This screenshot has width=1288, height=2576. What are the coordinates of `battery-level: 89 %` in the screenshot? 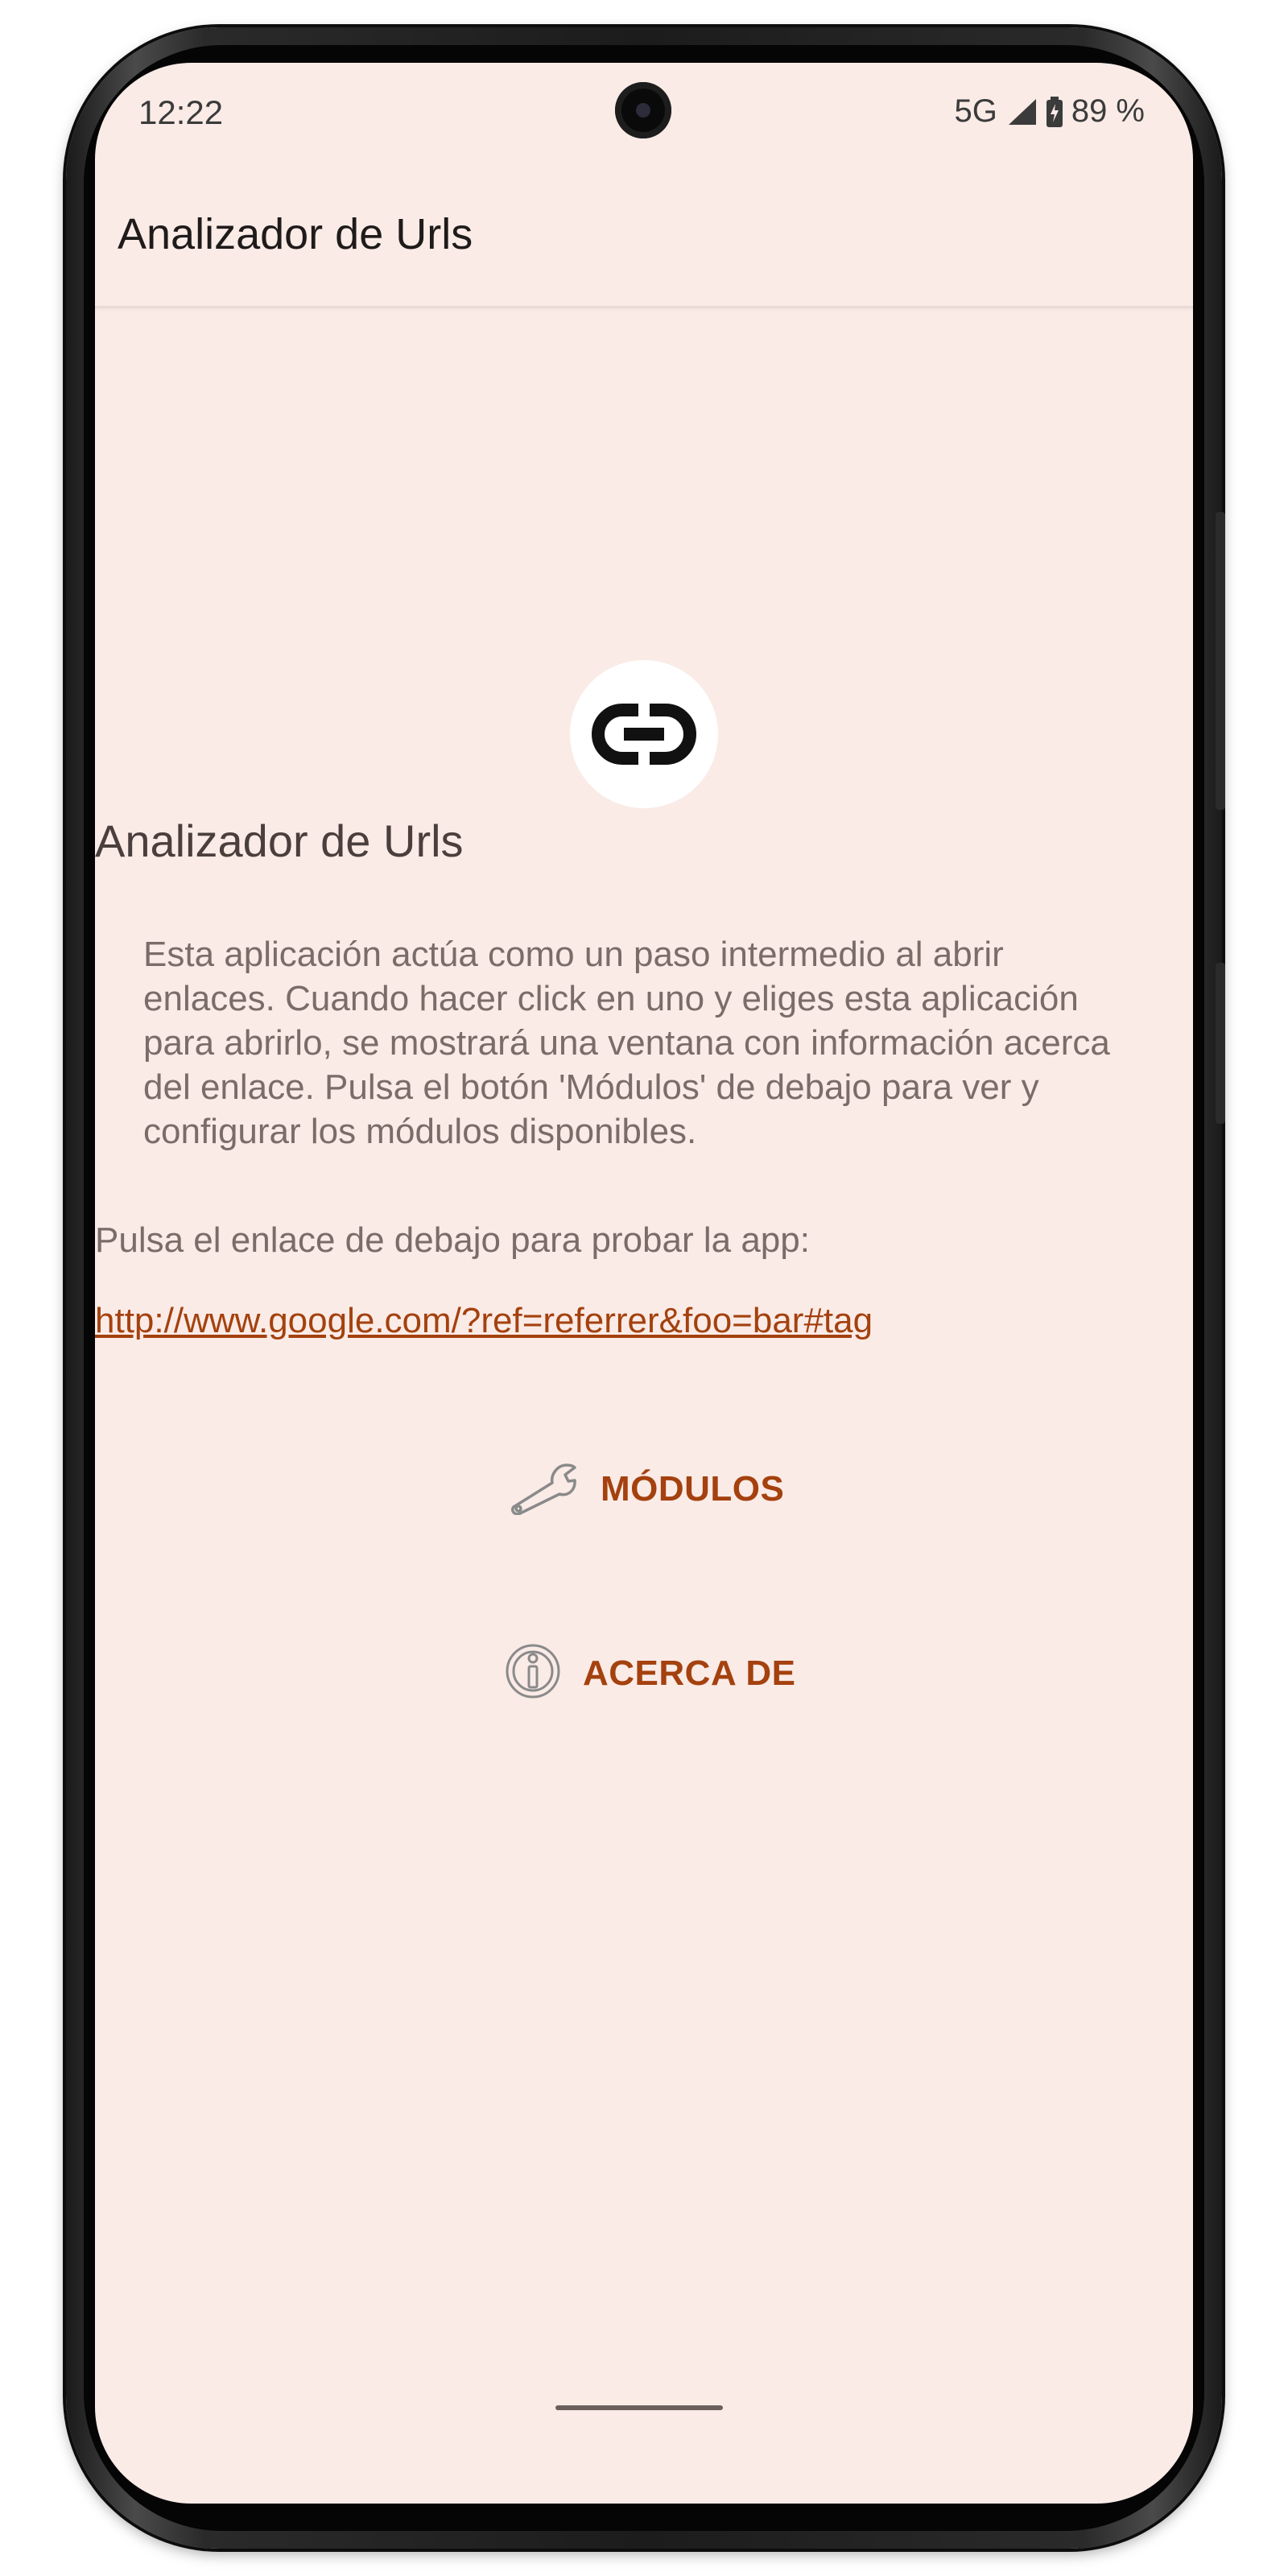 It's located at (1108, 111).